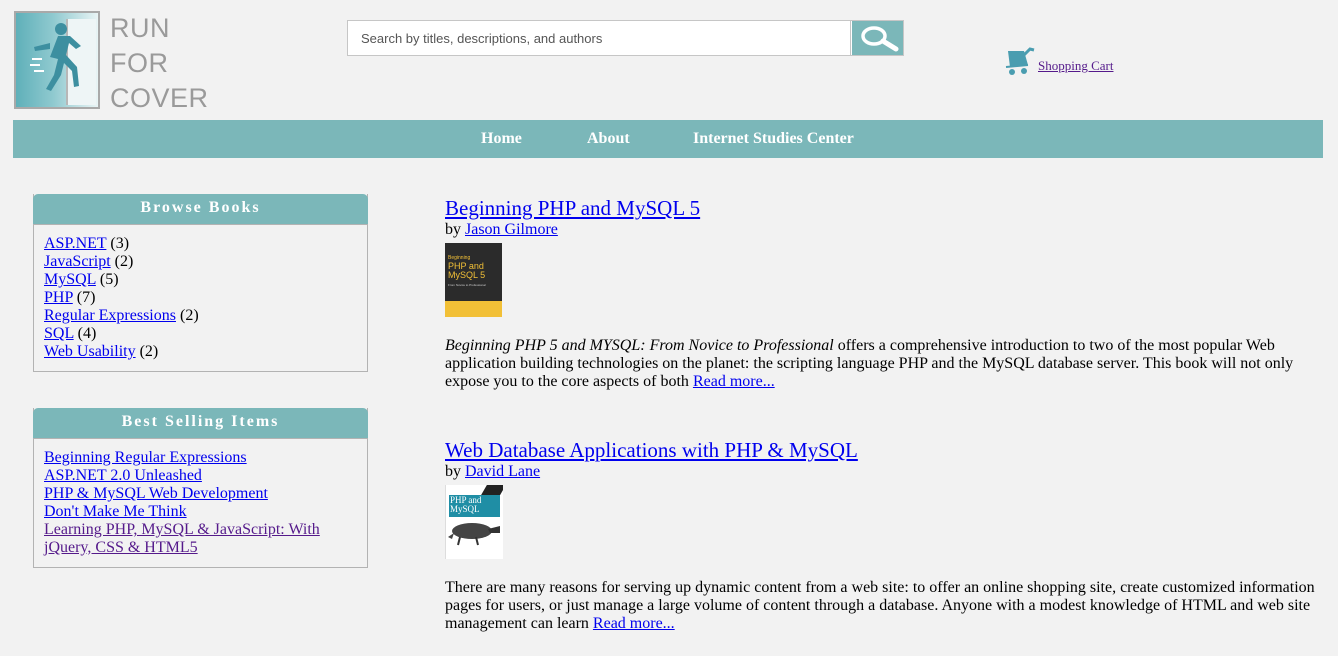 This screenshot has width=1338, height=656. What do you see at coordinates (75, 243) in the screenshot?
I see `category-link-aspnet: ASP.NET` at bounding box center [75, 243].